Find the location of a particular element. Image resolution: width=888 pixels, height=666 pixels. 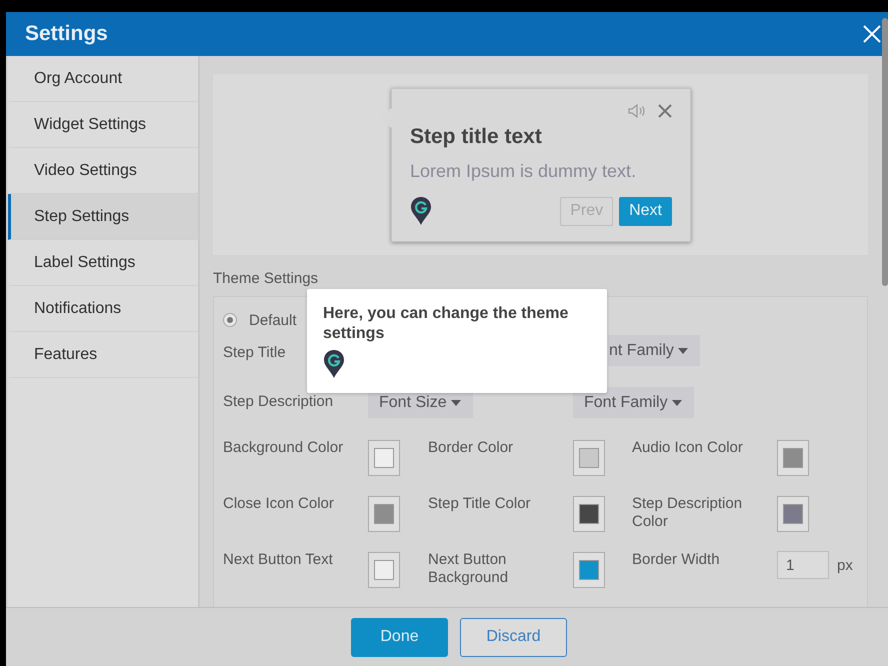

field-label: Step Title Color is located at coordinates (479, 503).